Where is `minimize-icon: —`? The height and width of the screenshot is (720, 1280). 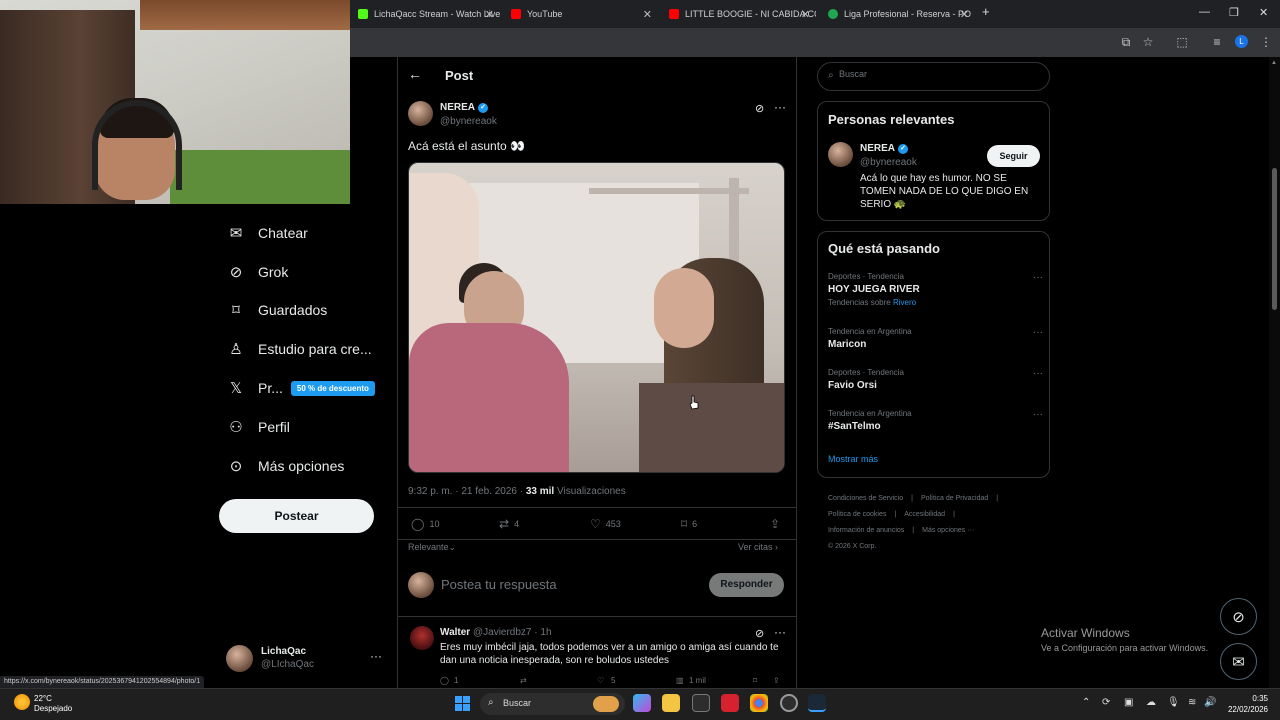
minimize-icon: — is located at coordinates (1204, 12).